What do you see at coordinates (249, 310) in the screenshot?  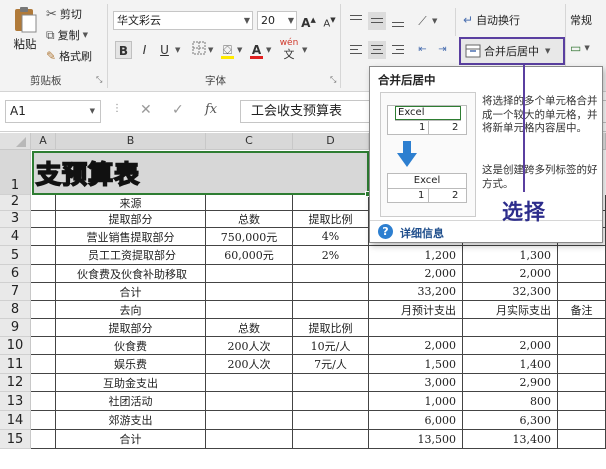 I see `cell-c8` at bounding box center [249, 310].